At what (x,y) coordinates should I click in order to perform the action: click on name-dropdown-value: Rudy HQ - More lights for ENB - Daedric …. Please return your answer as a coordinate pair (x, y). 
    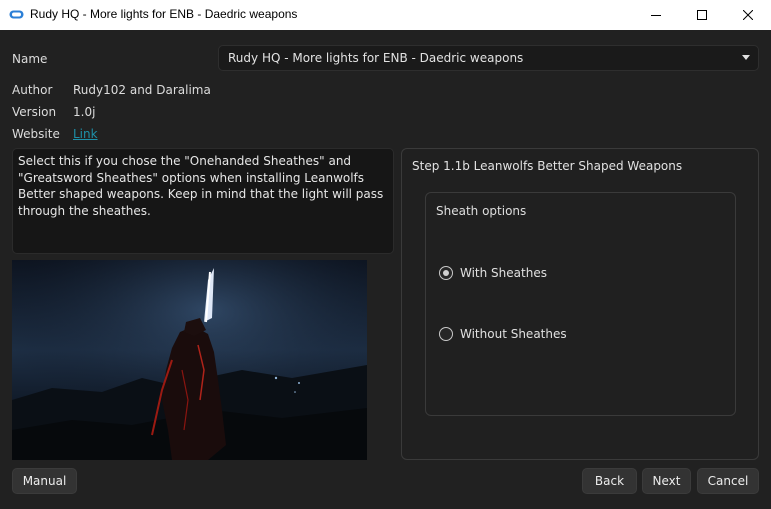
    Looking at the image, I should click on (376, 58).